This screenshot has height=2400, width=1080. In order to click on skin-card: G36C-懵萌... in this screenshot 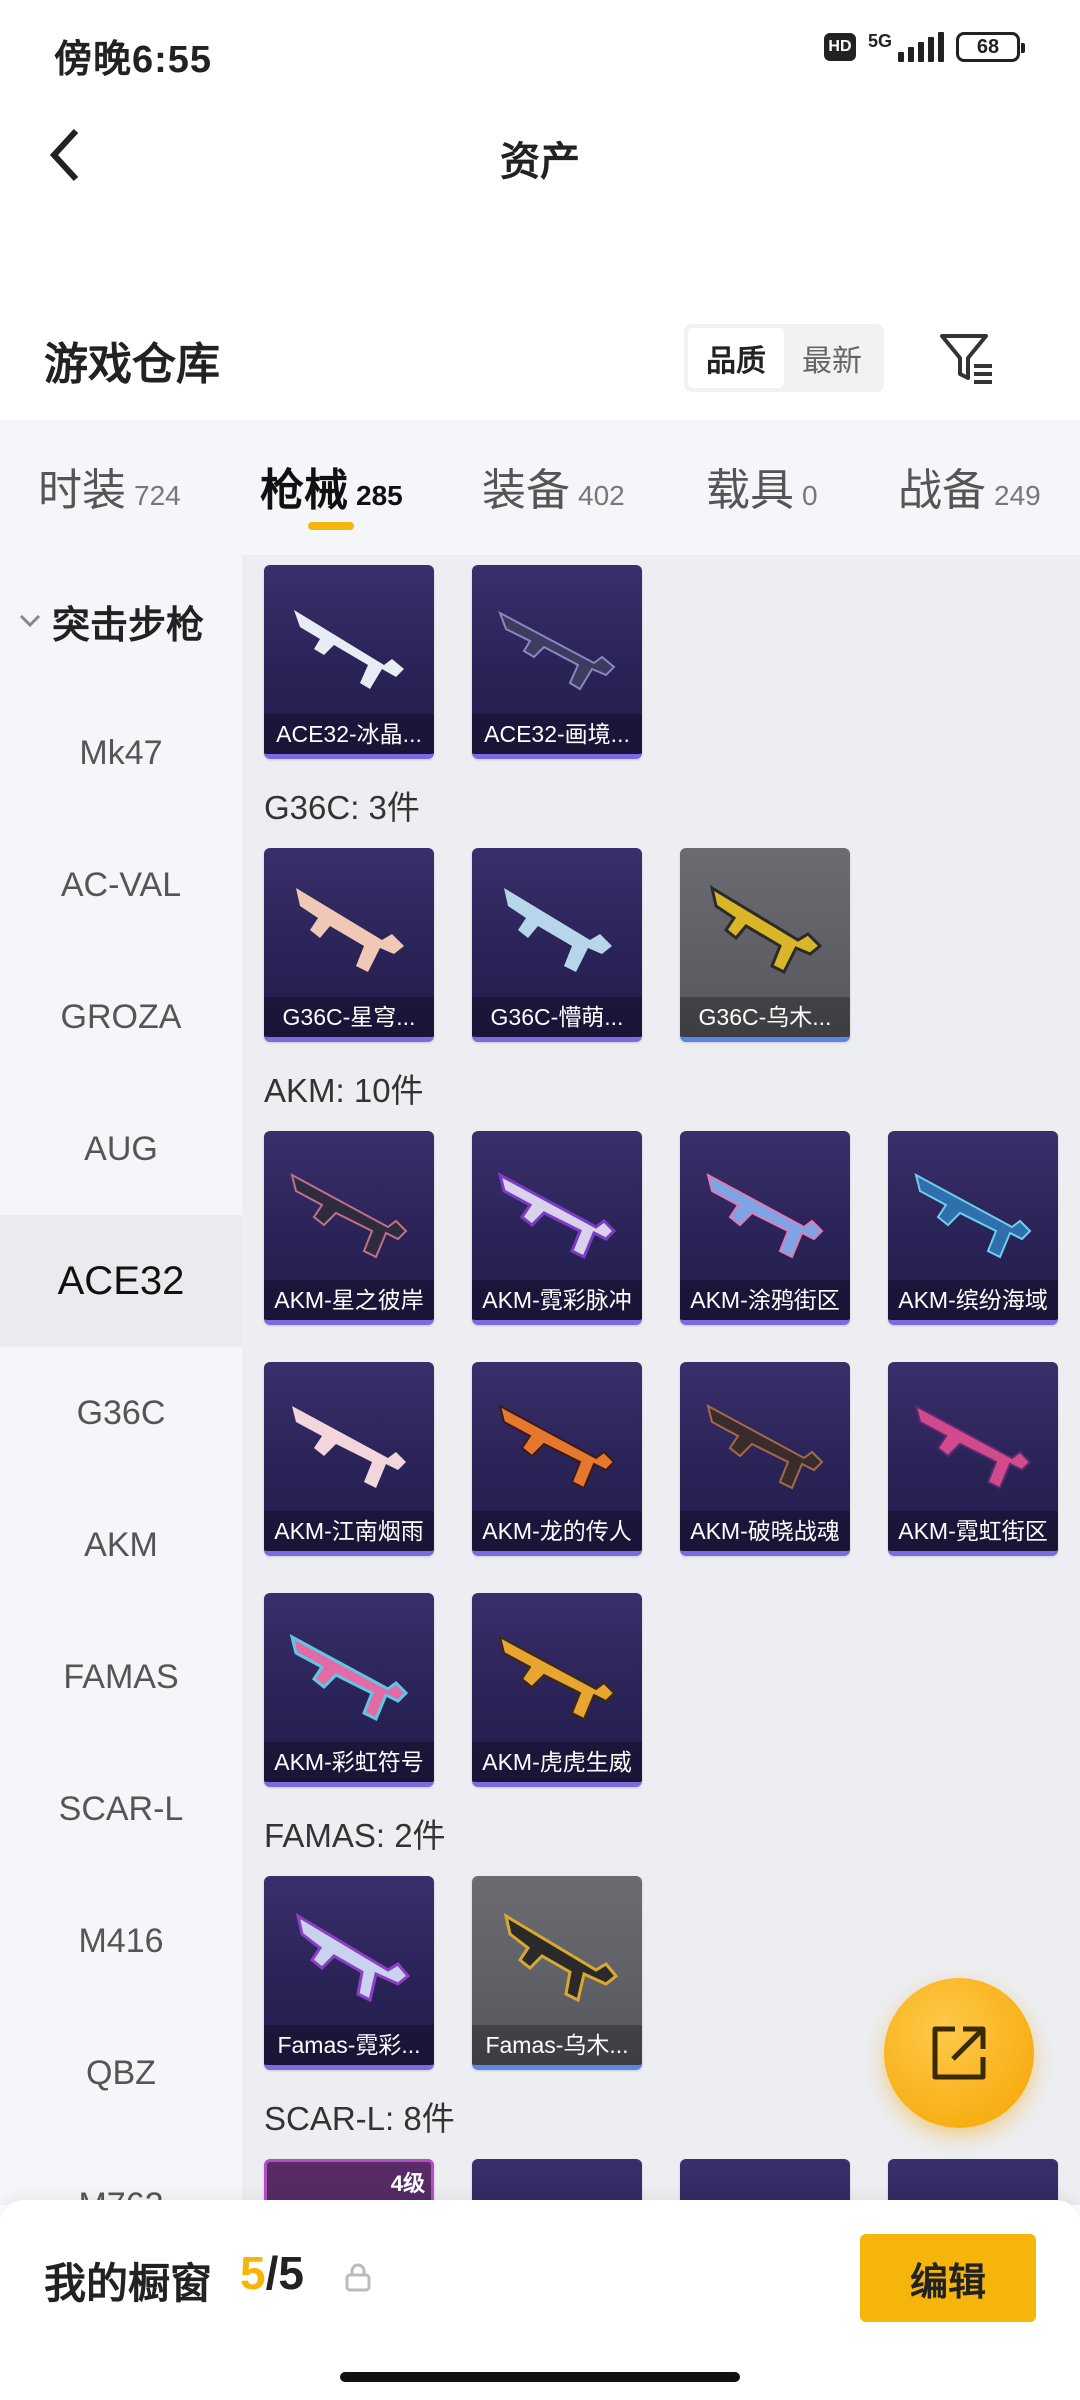, I will do `click(557, 945)`.